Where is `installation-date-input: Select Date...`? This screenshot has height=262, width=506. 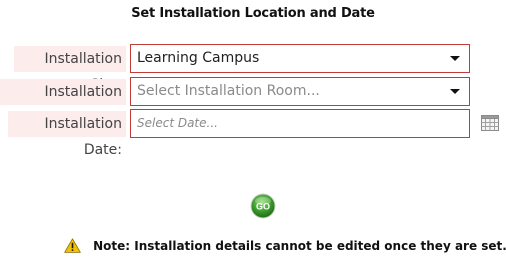 installation-date-input: Select Date... is located at coordinates (300, 123).